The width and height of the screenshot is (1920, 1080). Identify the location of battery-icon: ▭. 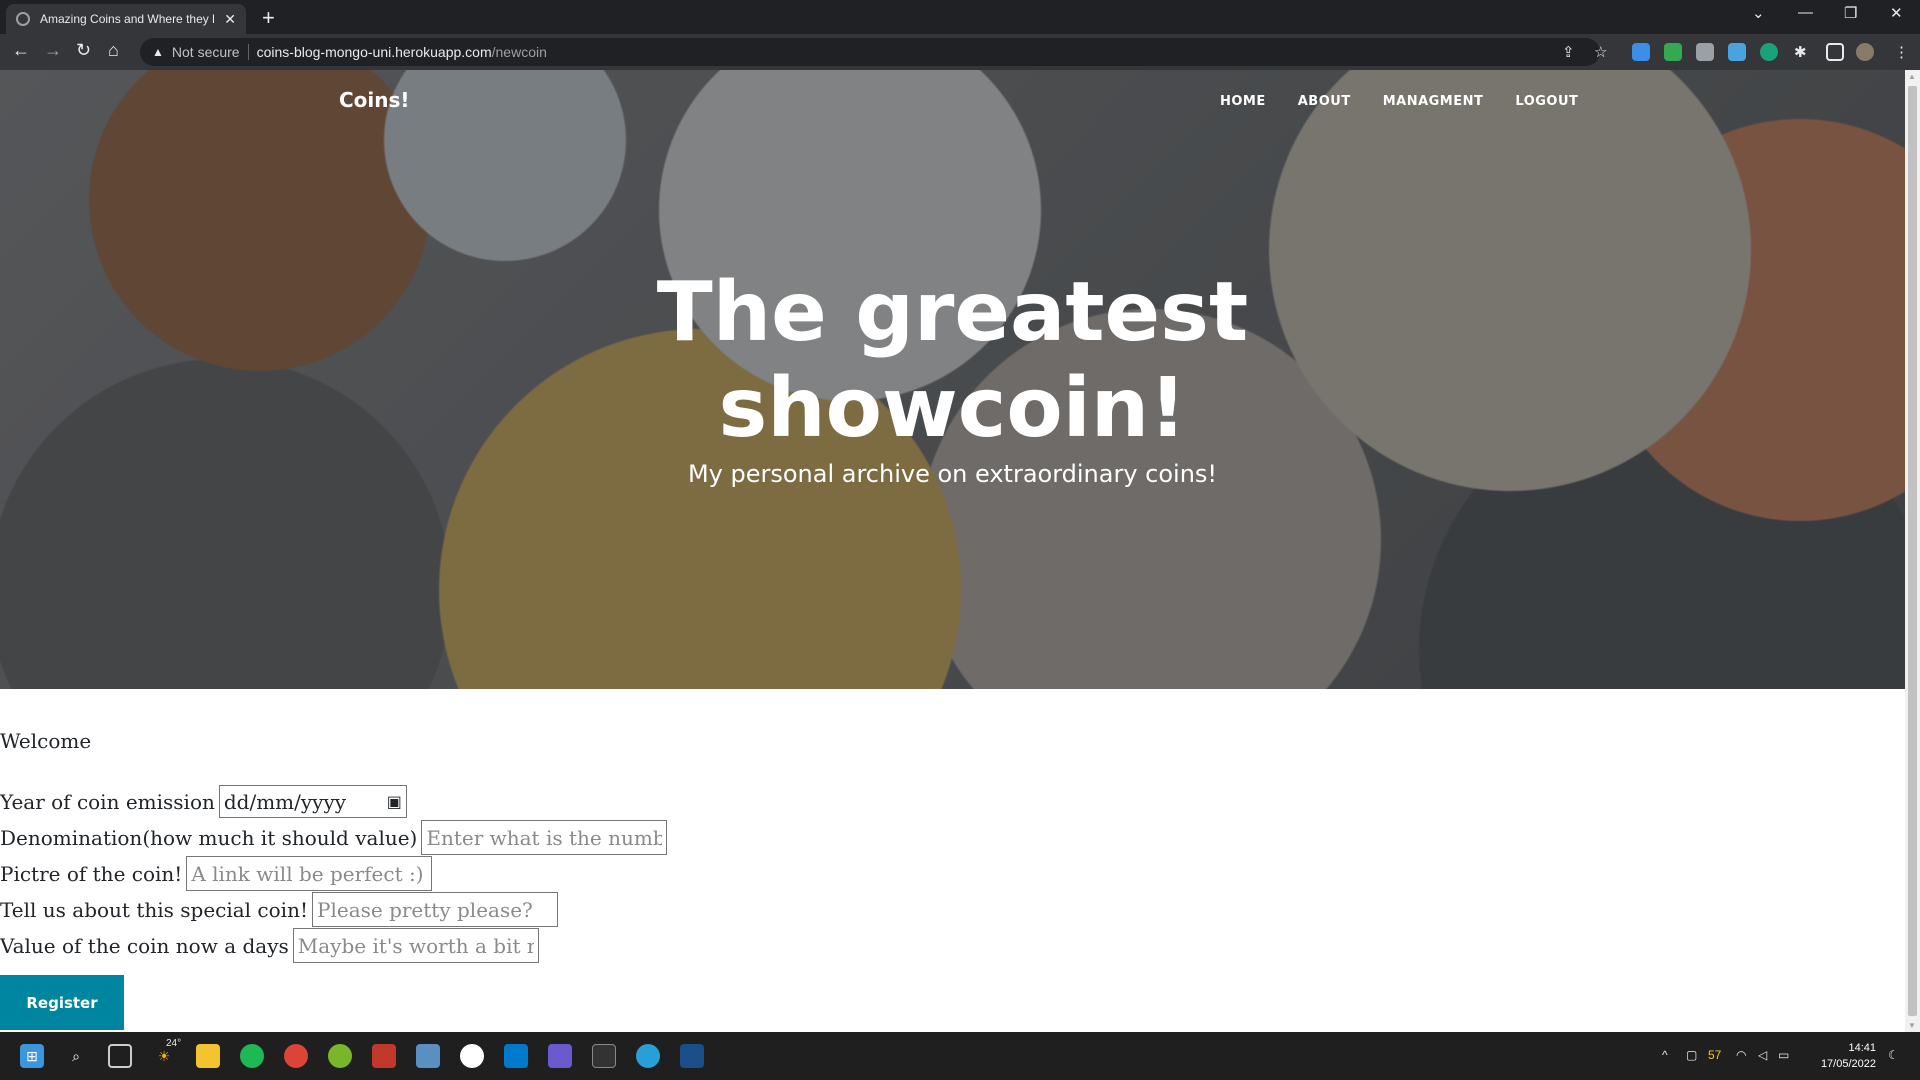
(1783, 1055).